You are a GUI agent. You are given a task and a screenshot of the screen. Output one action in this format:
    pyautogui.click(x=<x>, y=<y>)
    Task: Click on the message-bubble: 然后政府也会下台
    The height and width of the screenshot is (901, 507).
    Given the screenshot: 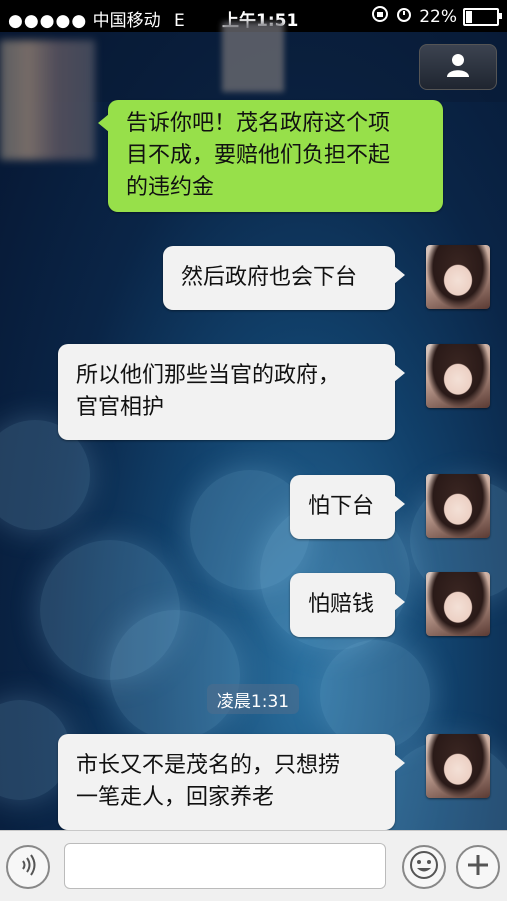 What is the action you would take?
    pyautogui.click(x=284, y=278)
    